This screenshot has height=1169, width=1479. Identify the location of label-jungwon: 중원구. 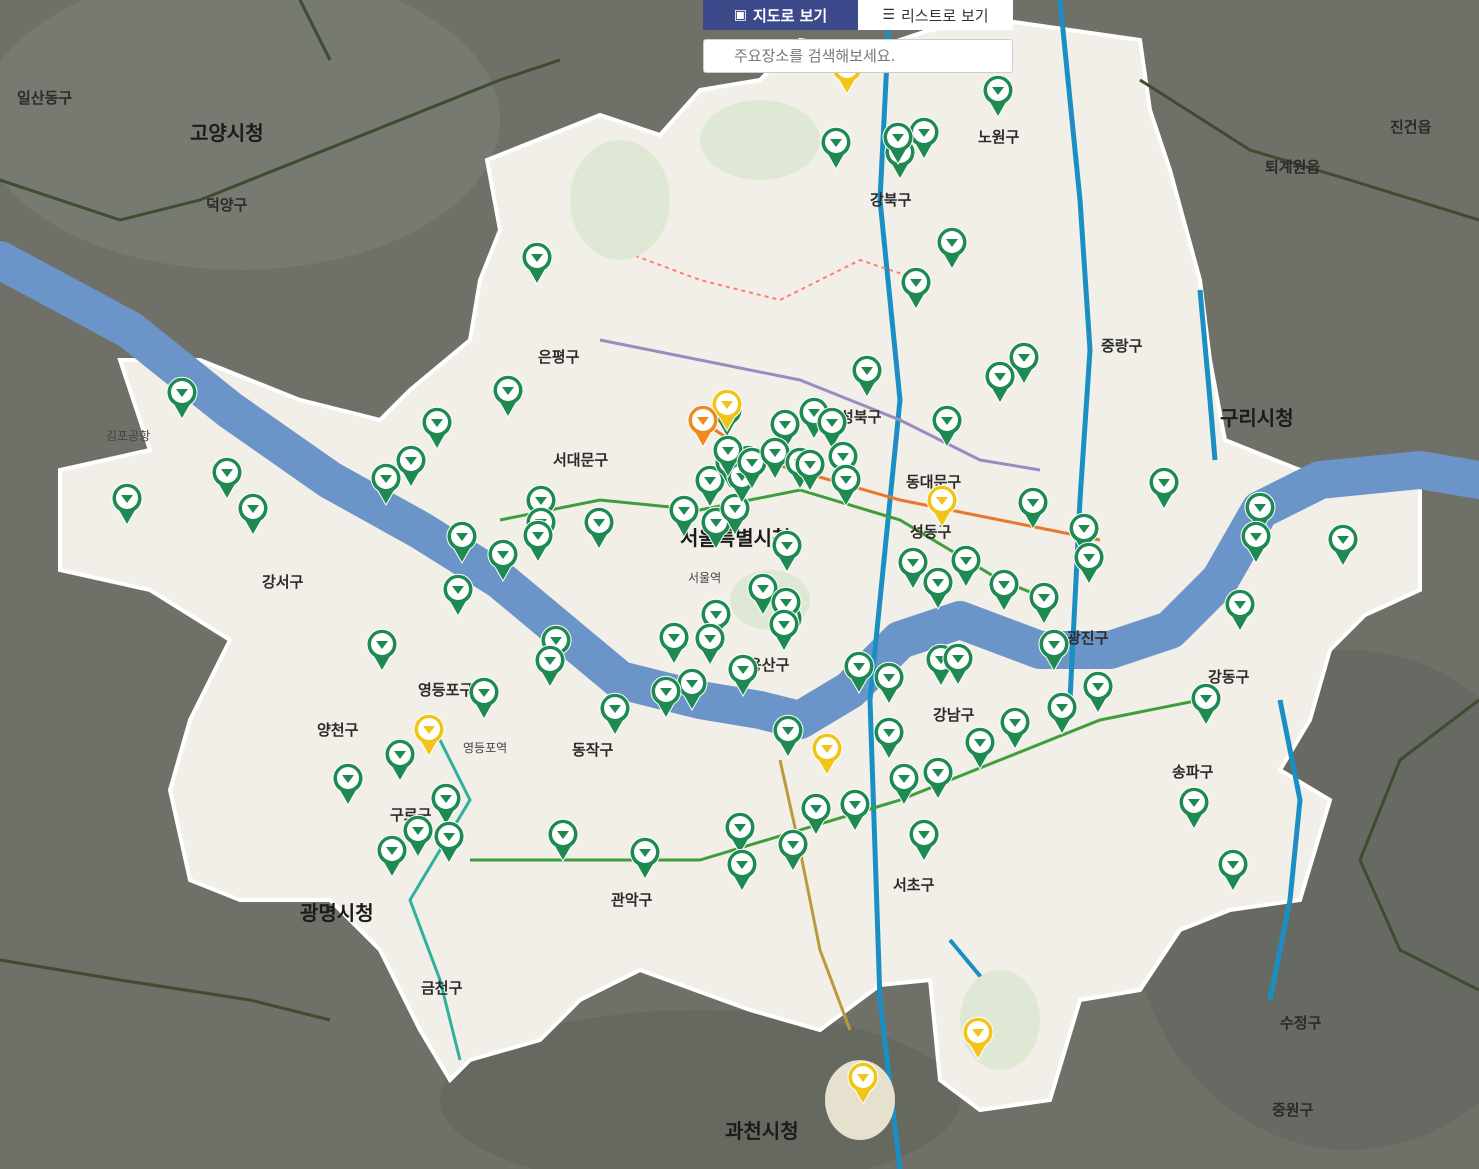
(1293, 1110).